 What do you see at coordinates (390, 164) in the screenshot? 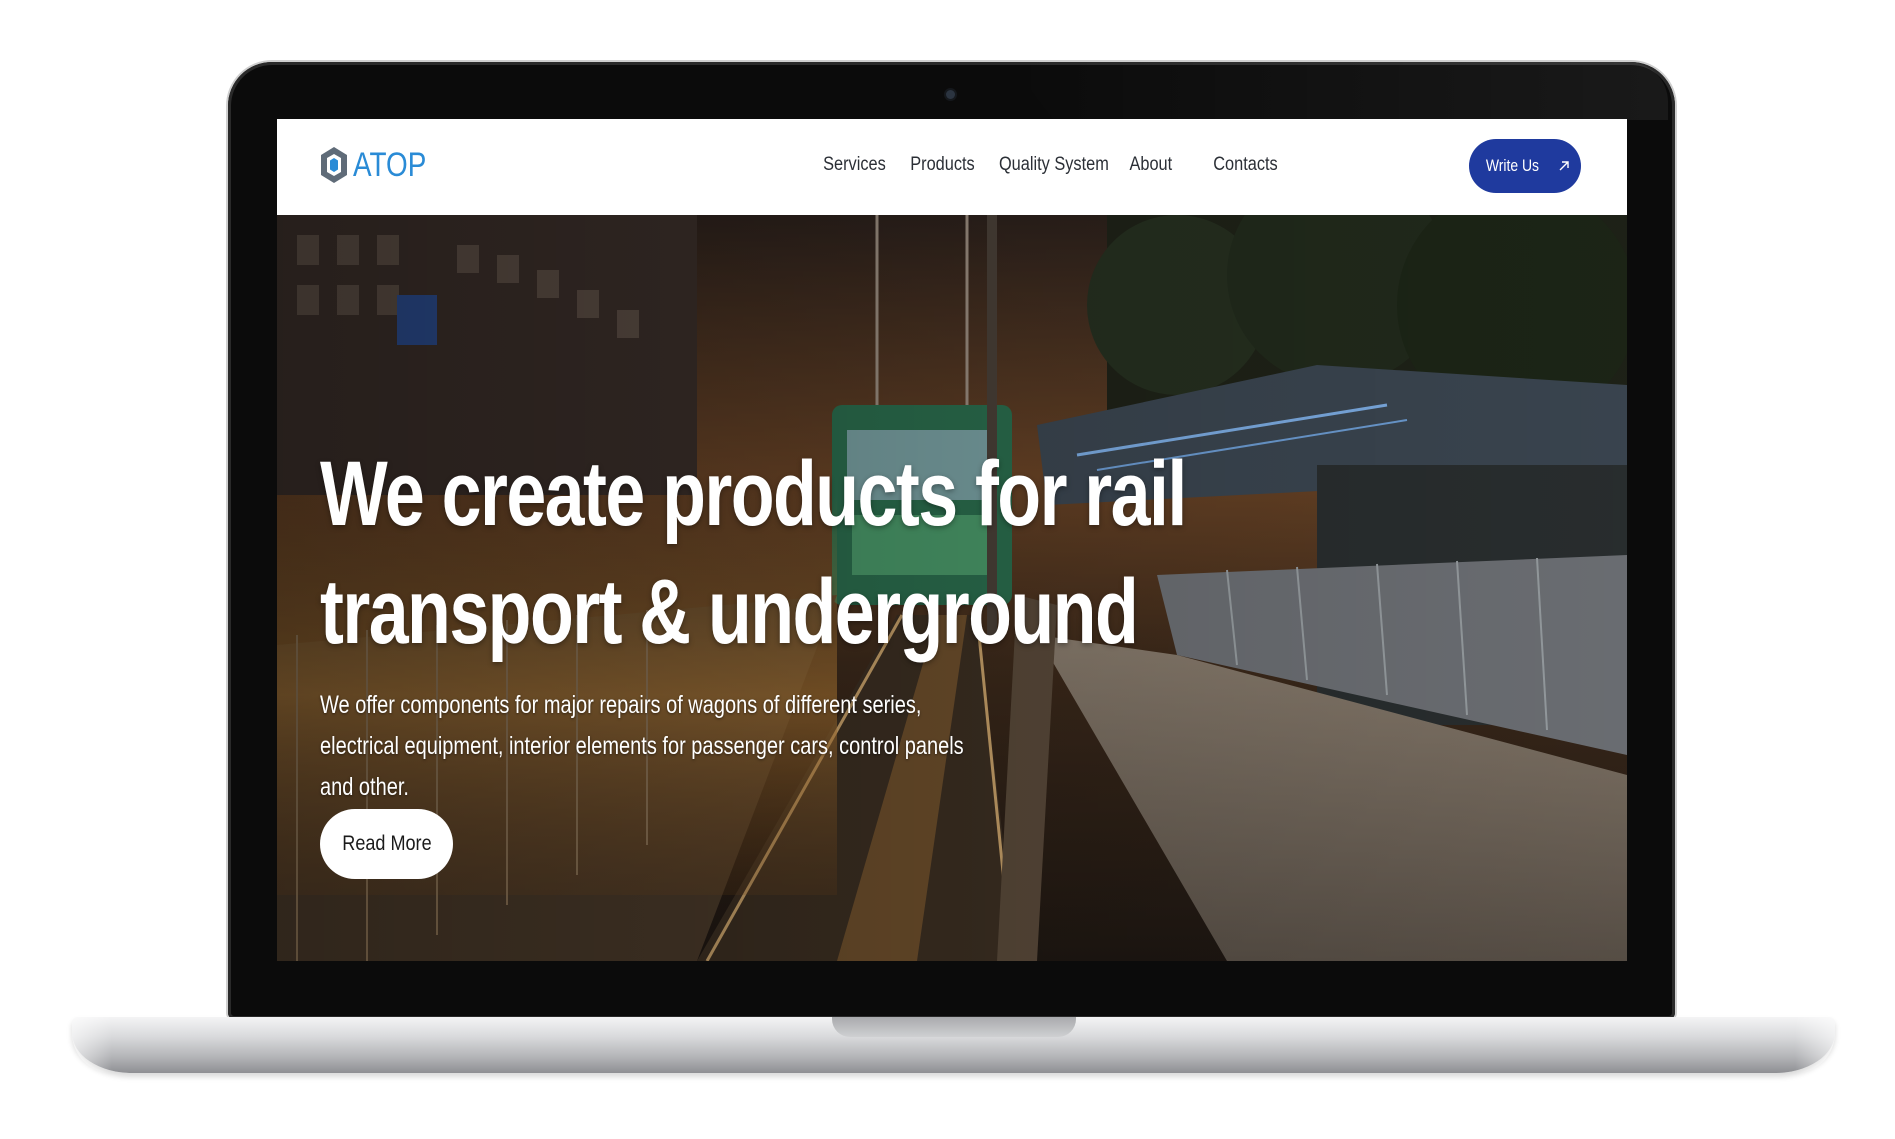
I see `brand-name: ATOP` at bounding box center [390, 164].